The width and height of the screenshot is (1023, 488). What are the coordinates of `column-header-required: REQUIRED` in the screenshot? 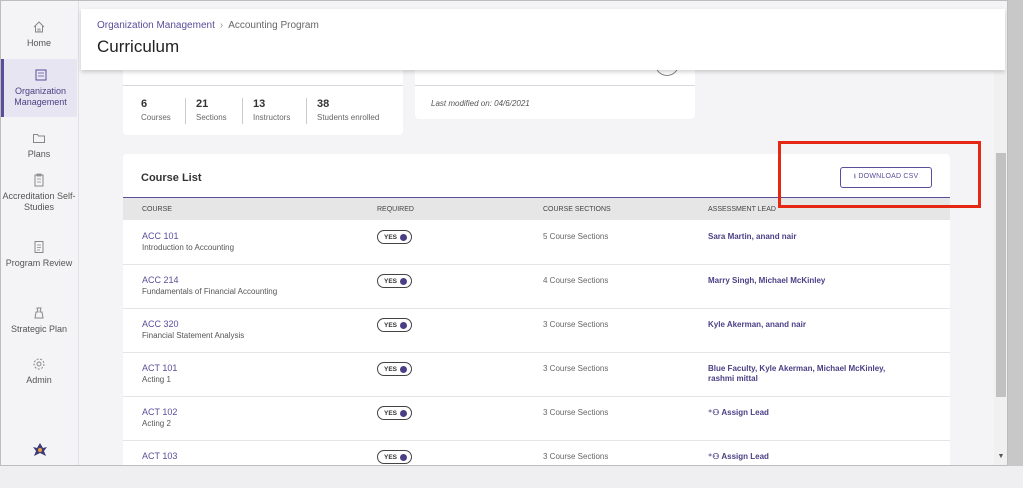 It's located at (395, 209).